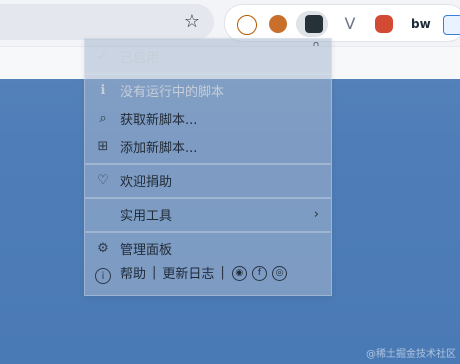  I want to click on extension-shield-icon, so click(384, 24).